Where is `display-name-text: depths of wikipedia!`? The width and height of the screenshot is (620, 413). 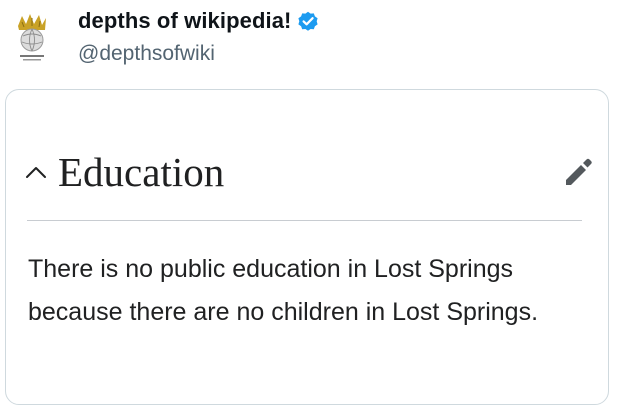 display-name-text: depths of wikipedia! is located at coordinates (185, 20).